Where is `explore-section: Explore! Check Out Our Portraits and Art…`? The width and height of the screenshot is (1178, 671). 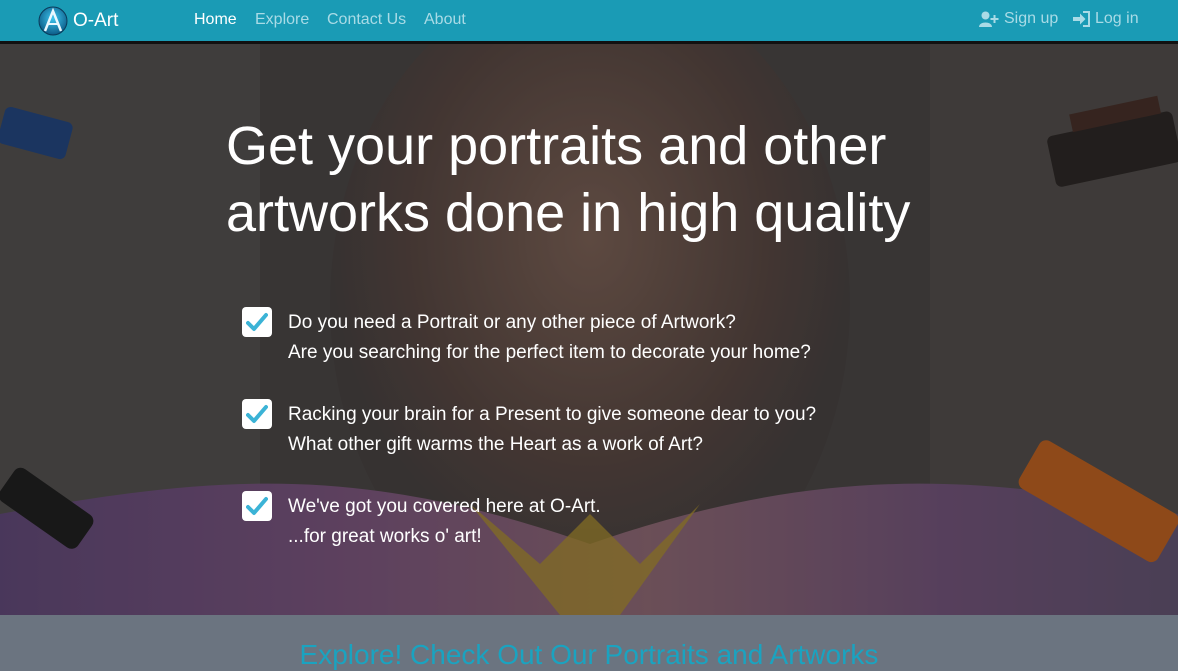
explore-section: Explore! Check Out Our Portraits and Art… is located at coordinates (589, 642).